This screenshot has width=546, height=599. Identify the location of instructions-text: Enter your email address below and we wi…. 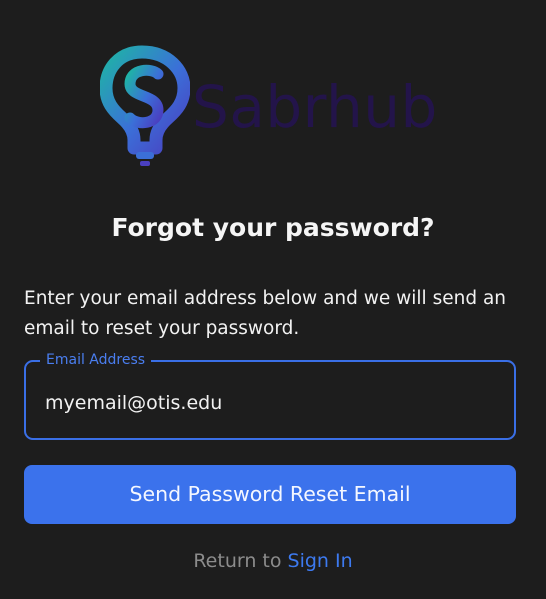
(265, 313).